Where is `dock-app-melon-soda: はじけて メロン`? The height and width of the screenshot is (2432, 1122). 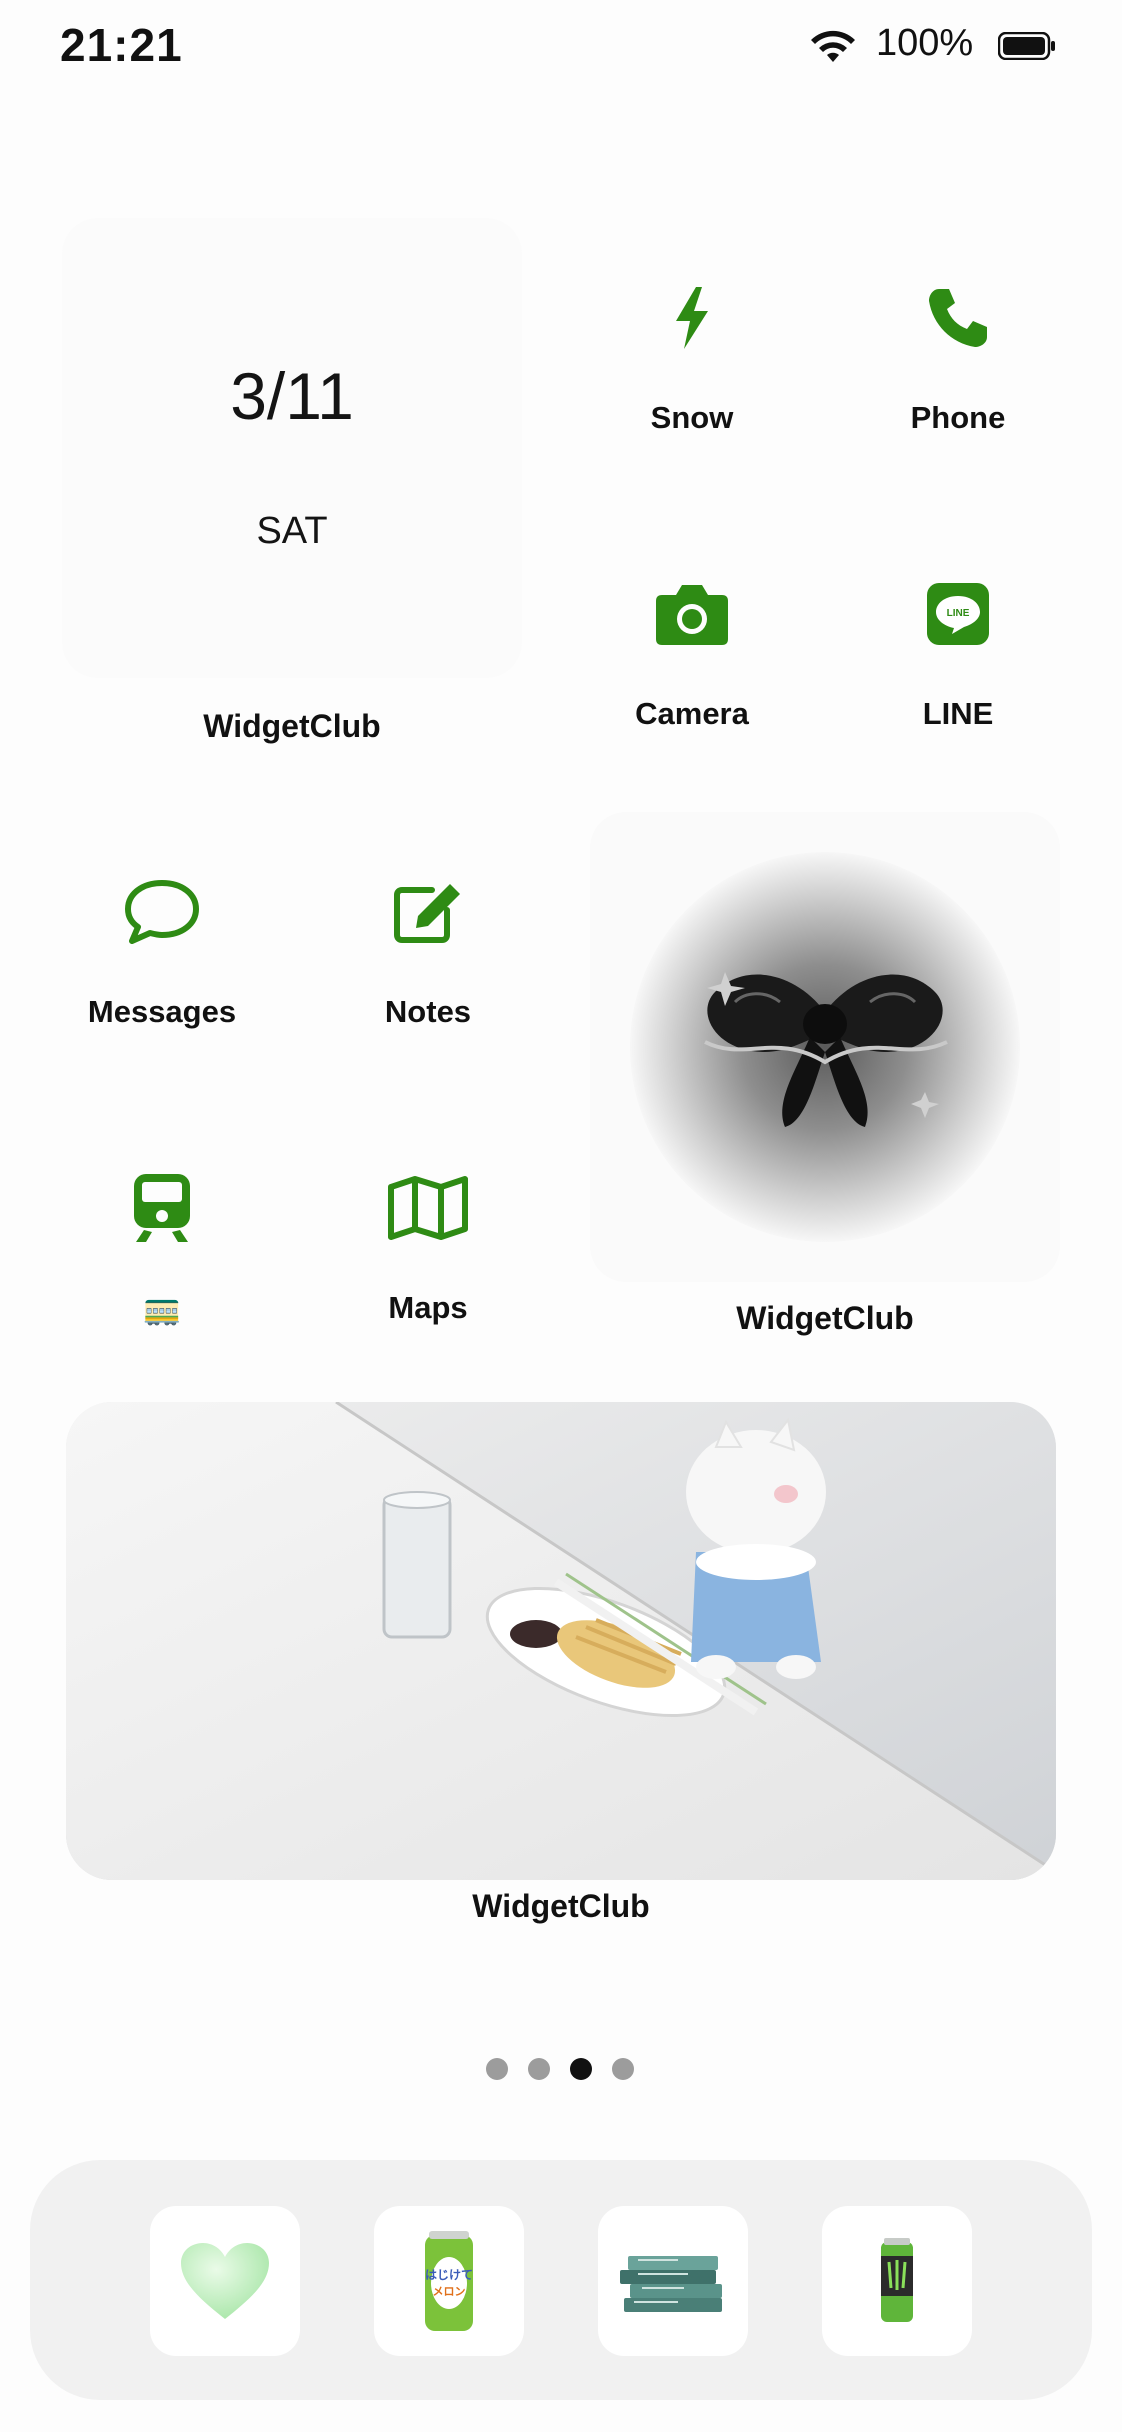 dock-app-melon-soda: はじけて メロン is located at coordinates (449, 2281).